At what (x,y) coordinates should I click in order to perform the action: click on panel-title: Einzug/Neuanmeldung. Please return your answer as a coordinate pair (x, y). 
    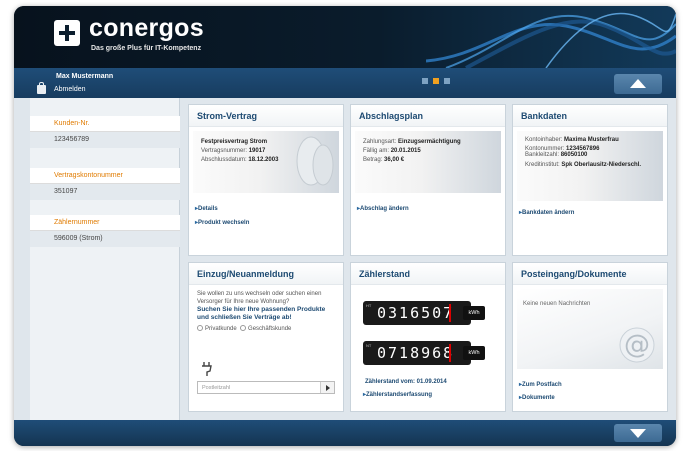
    Looking at the image, I should click on (266, 274).